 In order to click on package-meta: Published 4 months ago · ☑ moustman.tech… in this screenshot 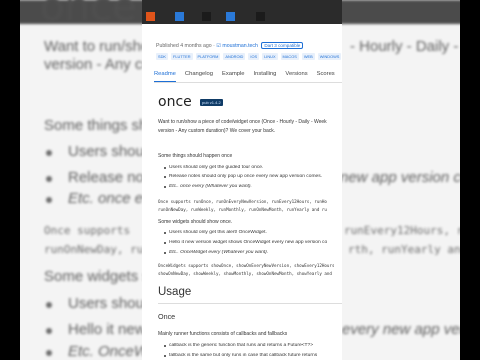, I will do `click(230, 45)`.